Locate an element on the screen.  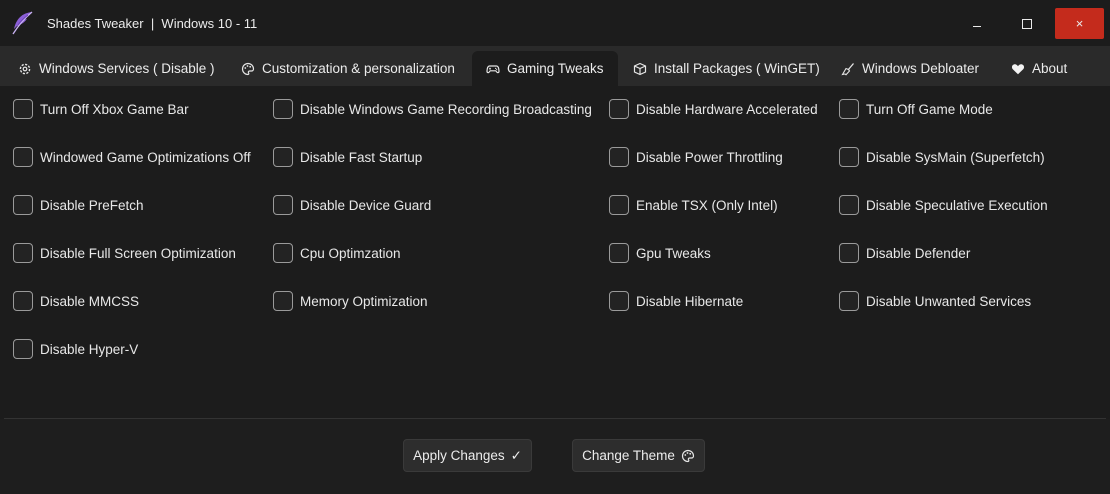
tab-windows-debloater: Windows Debloater is located at coordinates (910, 68).